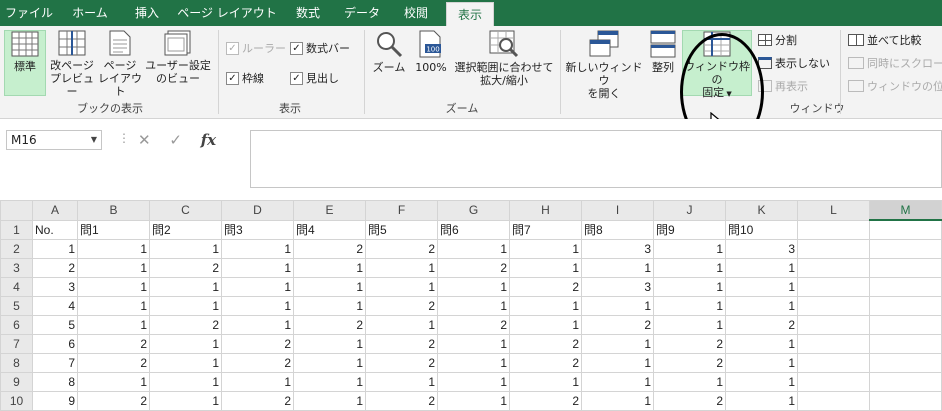 The width and height of the screenshot is (942, 411). I want to click on cell: 問2, so click(185, 229).